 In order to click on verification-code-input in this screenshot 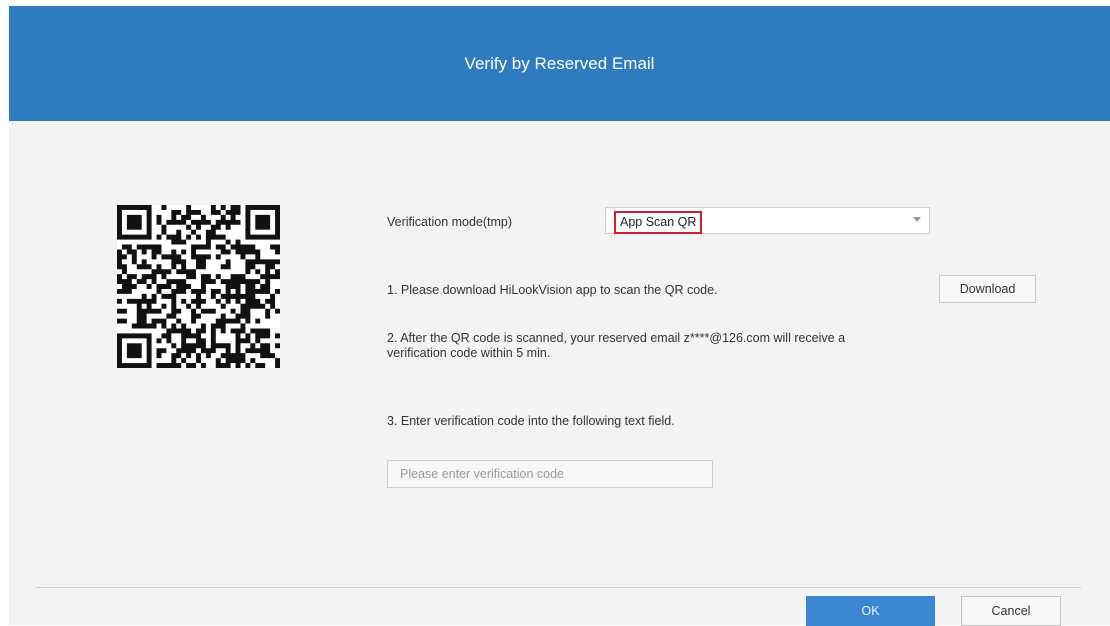, I will do `click(550, 474)`.